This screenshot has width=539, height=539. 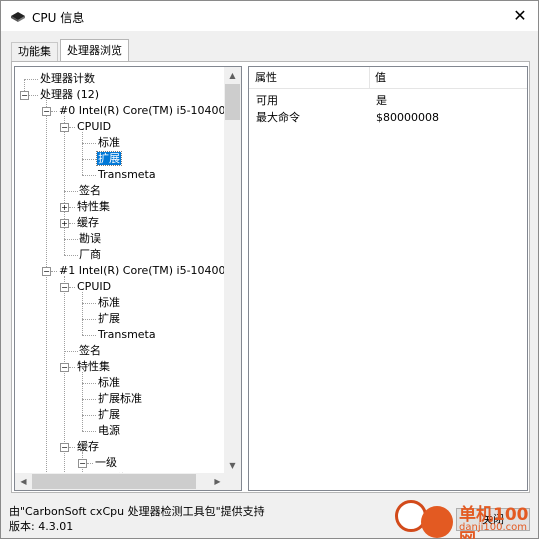 I want to click on list-row: 可用 是, so click(x=388, y=100).